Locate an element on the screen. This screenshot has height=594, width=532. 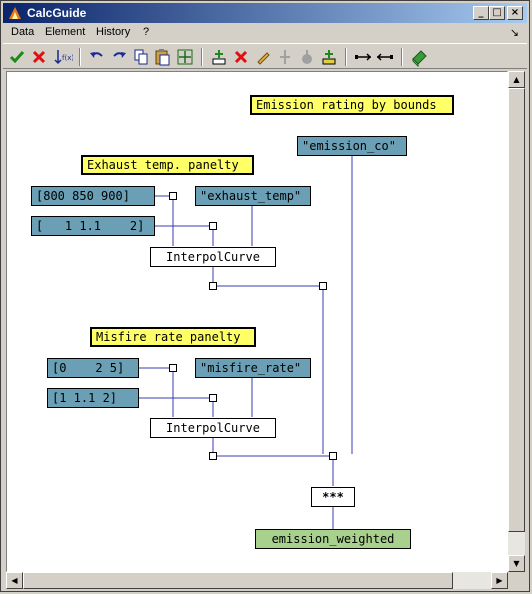
sort-fx-icon: f(x) is located at coordinates (63, 57).